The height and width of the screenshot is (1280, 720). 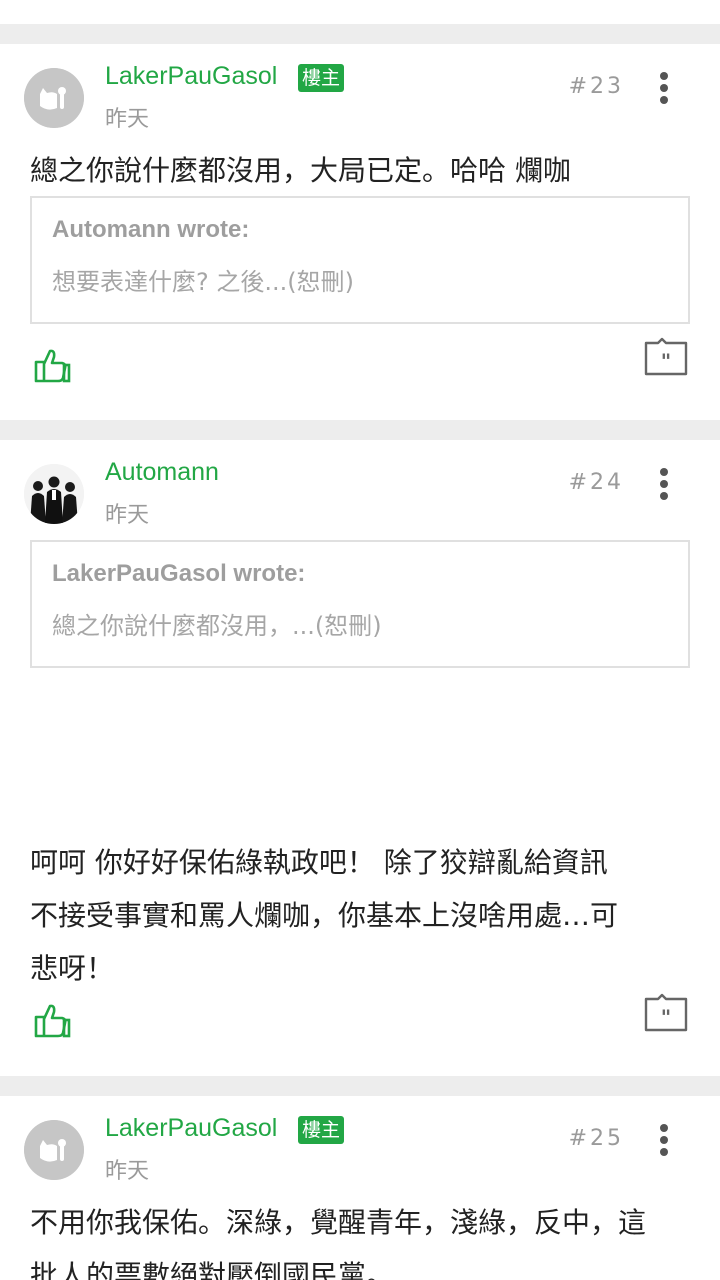 I want to click on post-content: 總之你說什麼都沒用，大局已定。哈哈 爛咖, so click(x=300, y=170).